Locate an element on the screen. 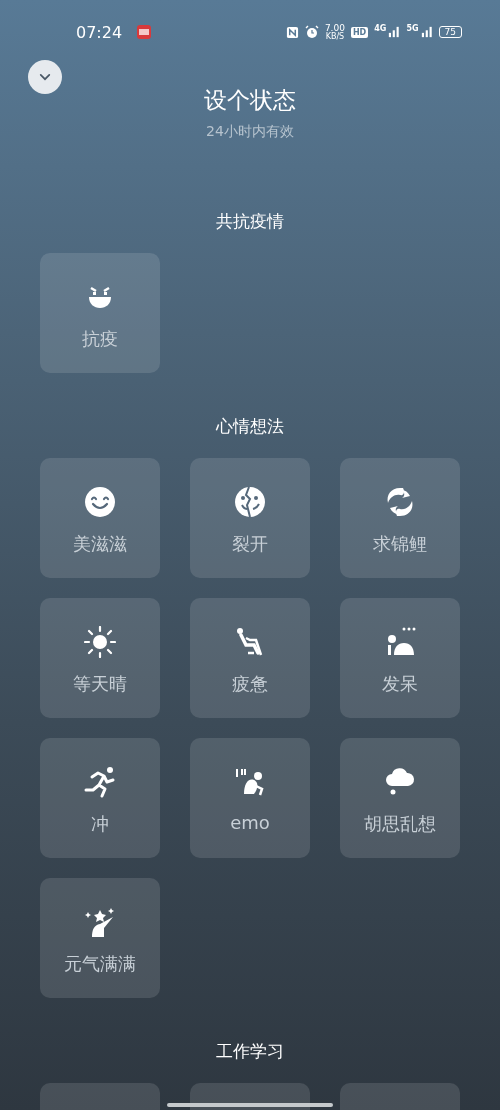 Image resolution: width=500 pixels, height=1110 pixels. network-speed: 7.00 is located at coordinates (334, 28).